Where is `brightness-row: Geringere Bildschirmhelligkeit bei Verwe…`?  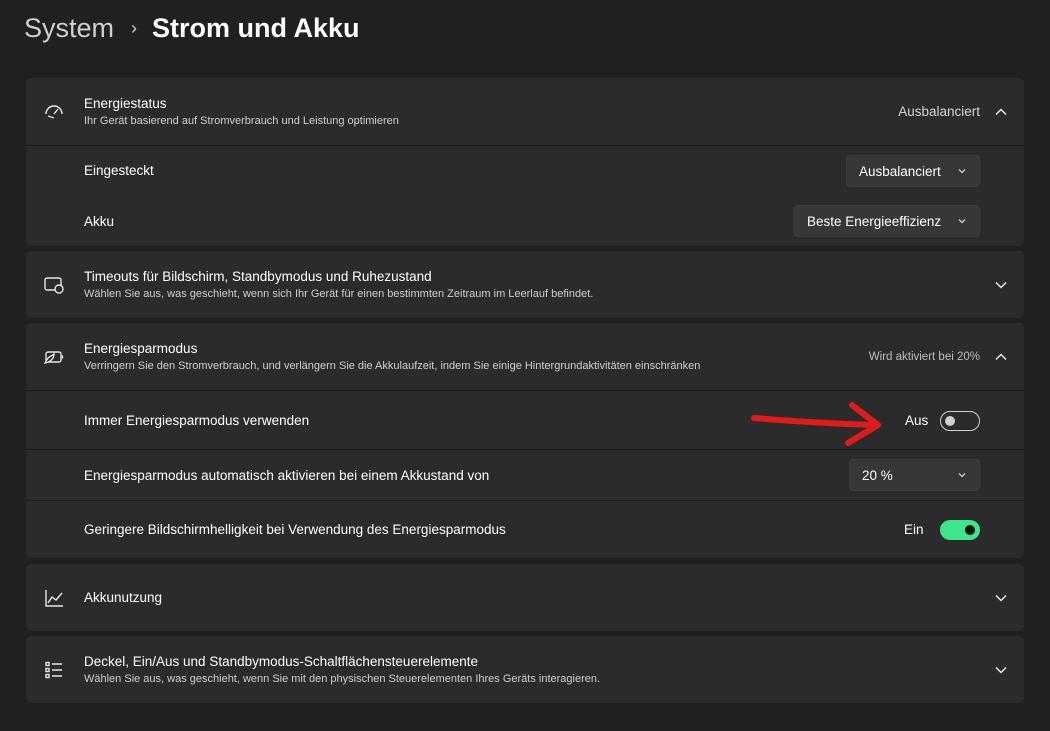
brightness-row: Geringere Bildschirmhelligkeit bei Verwe… is located at coordinates (525, 529).